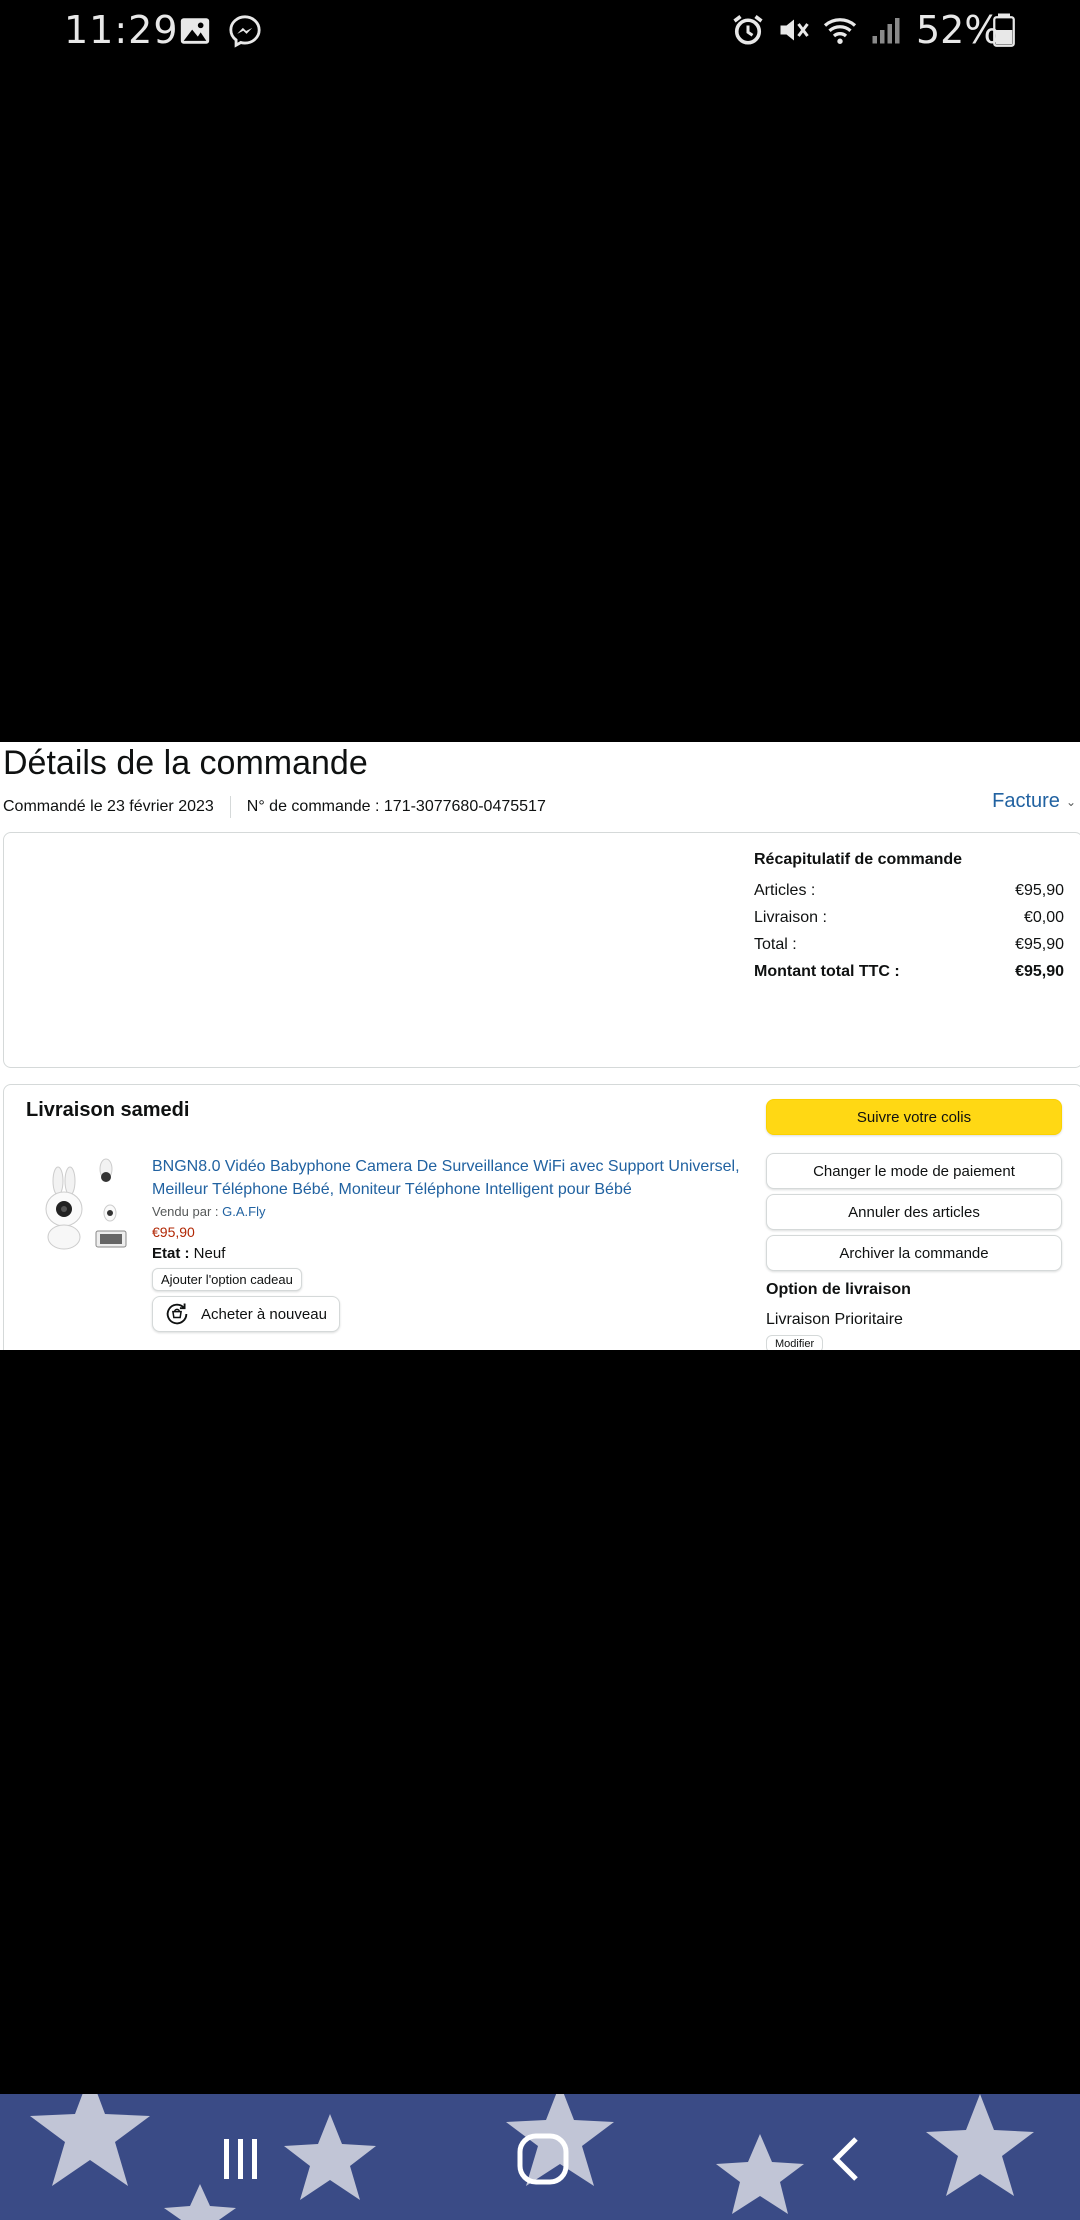 This screenshot has height=2220, width=1080. I want to click on gallery-icon, so click(195, 31).